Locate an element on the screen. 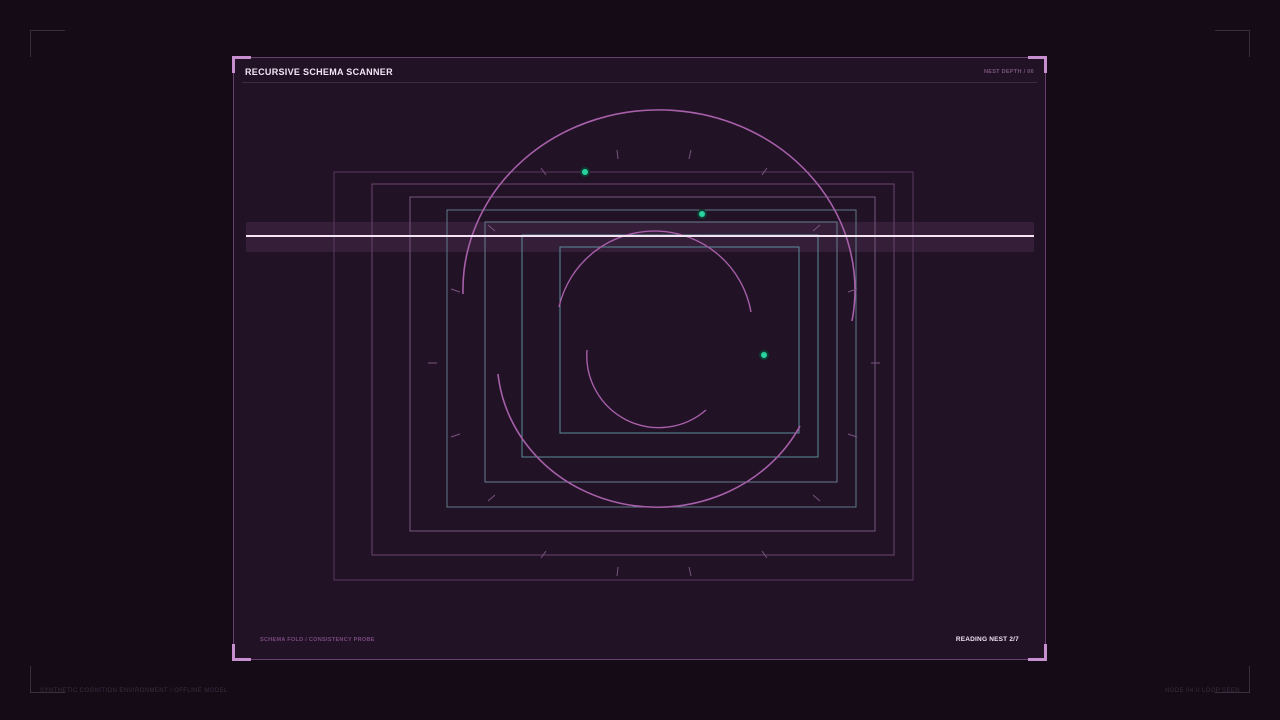 Image resolution: width=1280 pixels, height=720 pixels. inner-upper-arc is located at coordinates (655, 271).